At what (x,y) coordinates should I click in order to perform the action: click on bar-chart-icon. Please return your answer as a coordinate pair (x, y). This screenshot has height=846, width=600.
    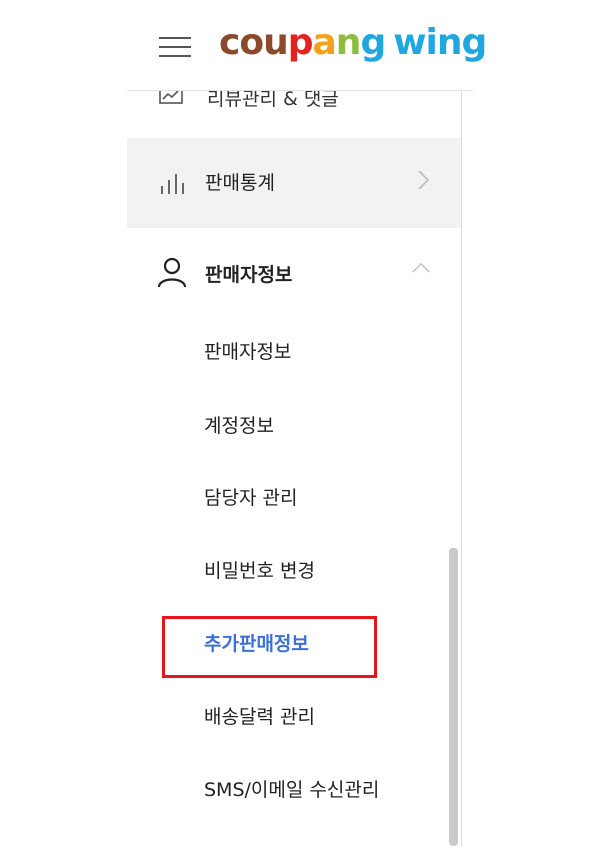
    Looking at the image, I should click on (172, 184).